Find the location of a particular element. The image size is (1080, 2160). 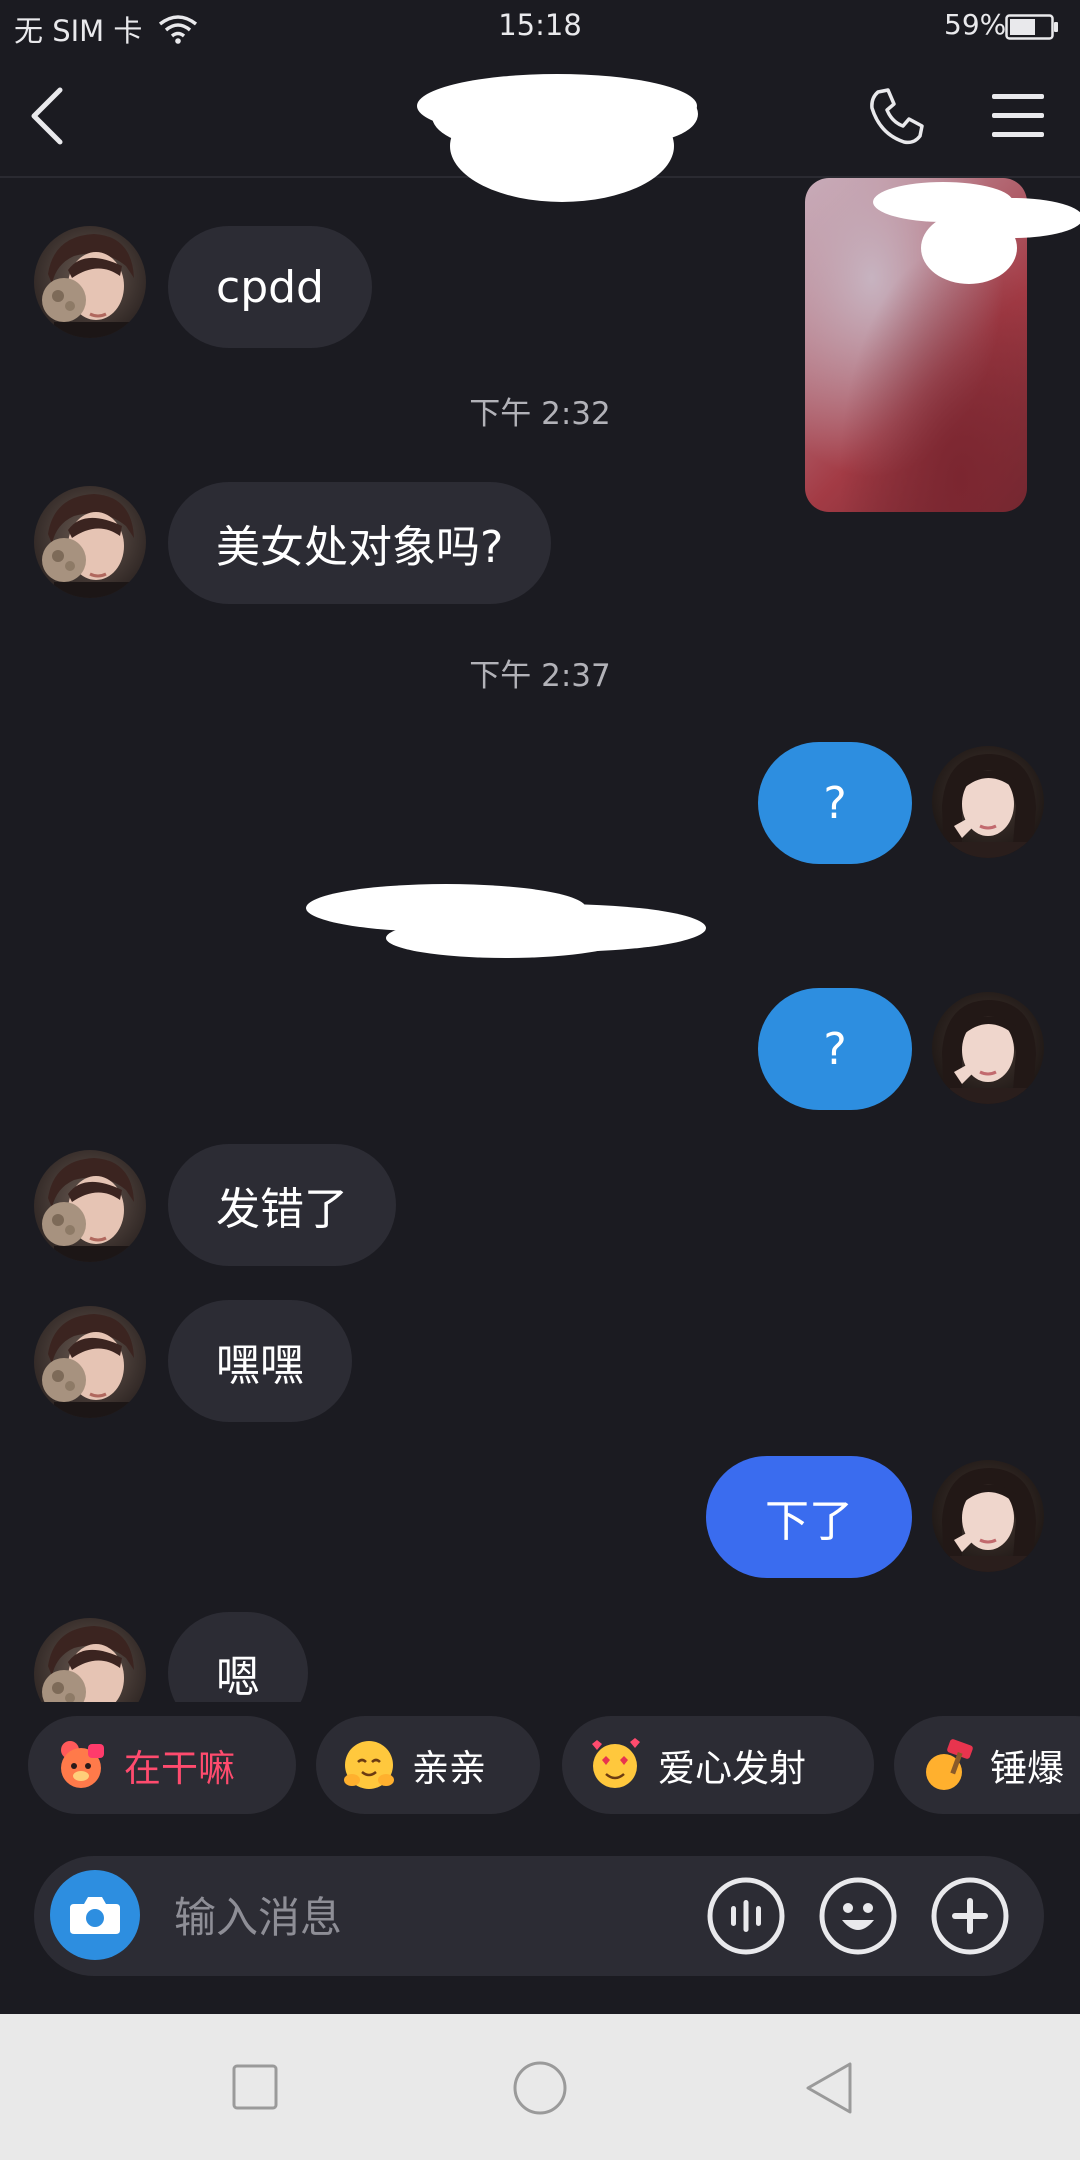

message-text: 下了 is located at coordinates (809, 1521).